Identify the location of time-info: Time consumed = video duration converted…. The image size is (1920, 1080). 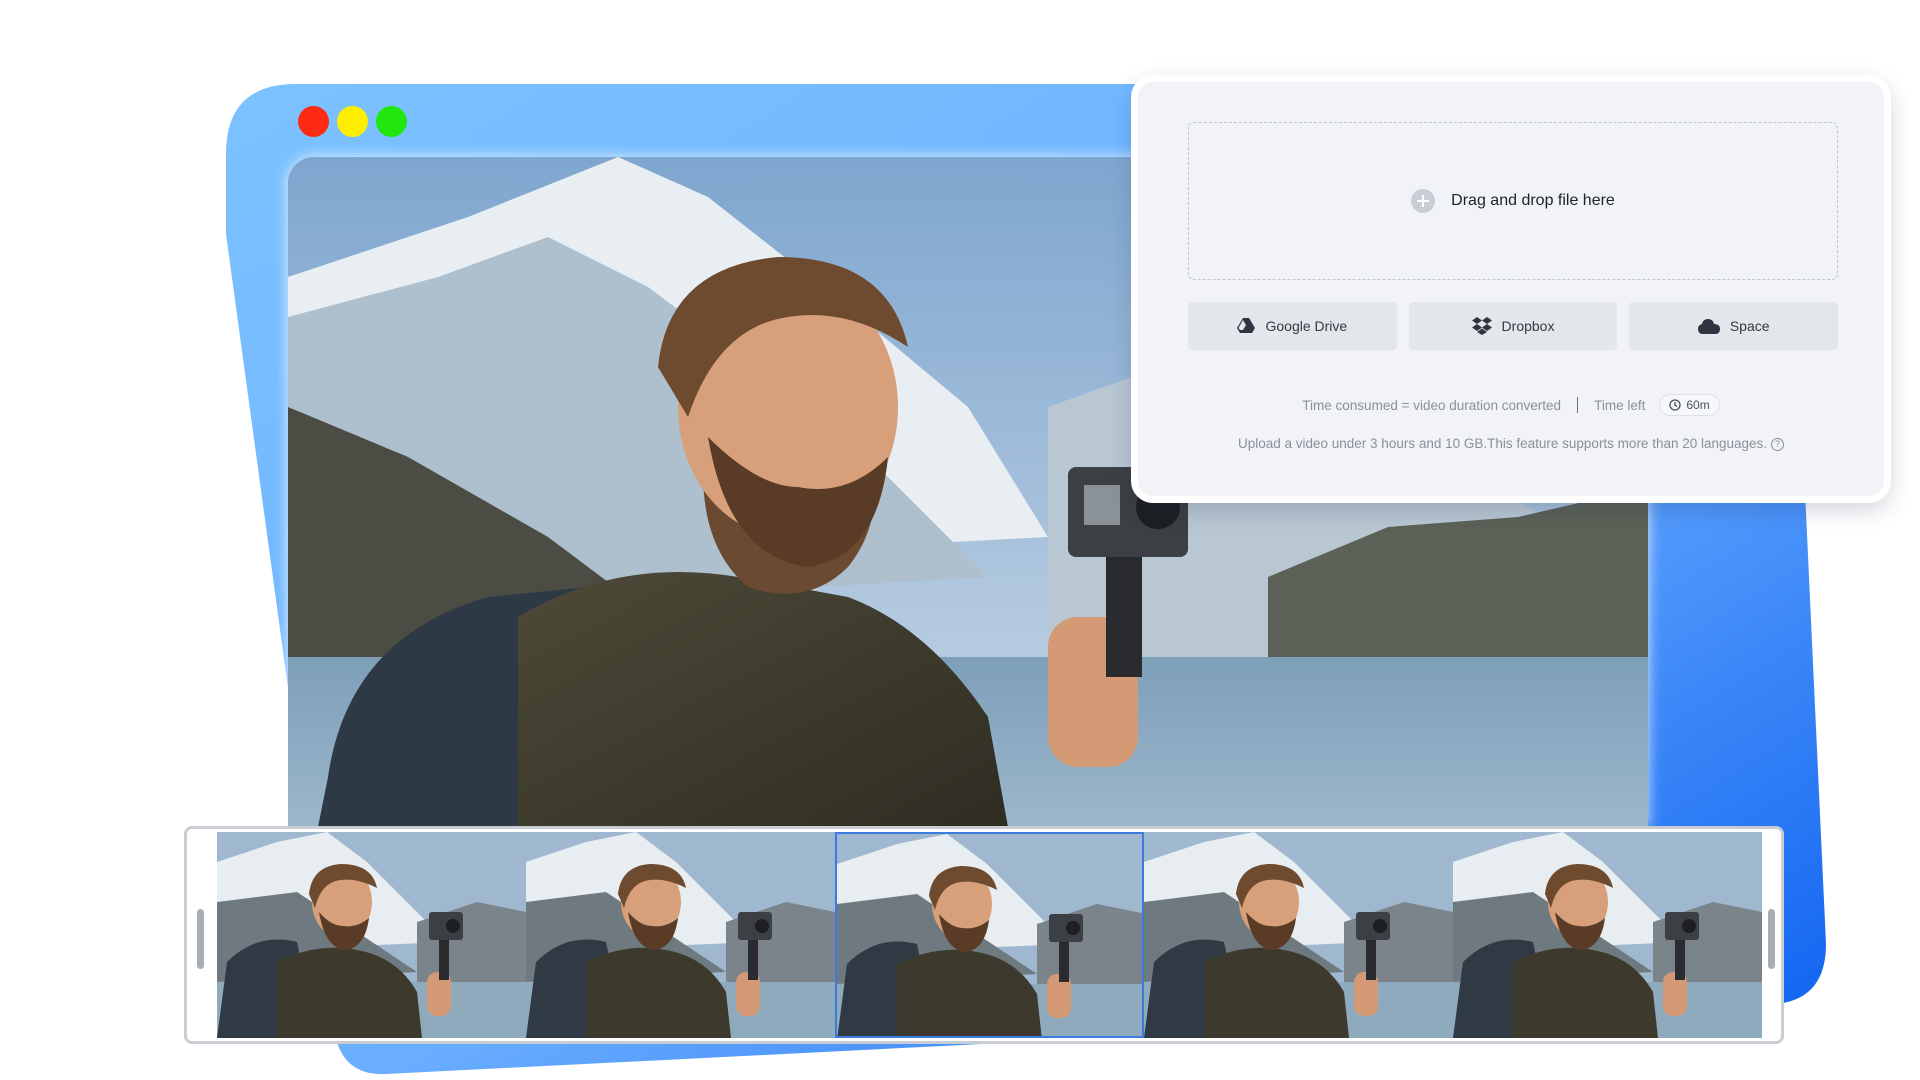
(1511, 405).